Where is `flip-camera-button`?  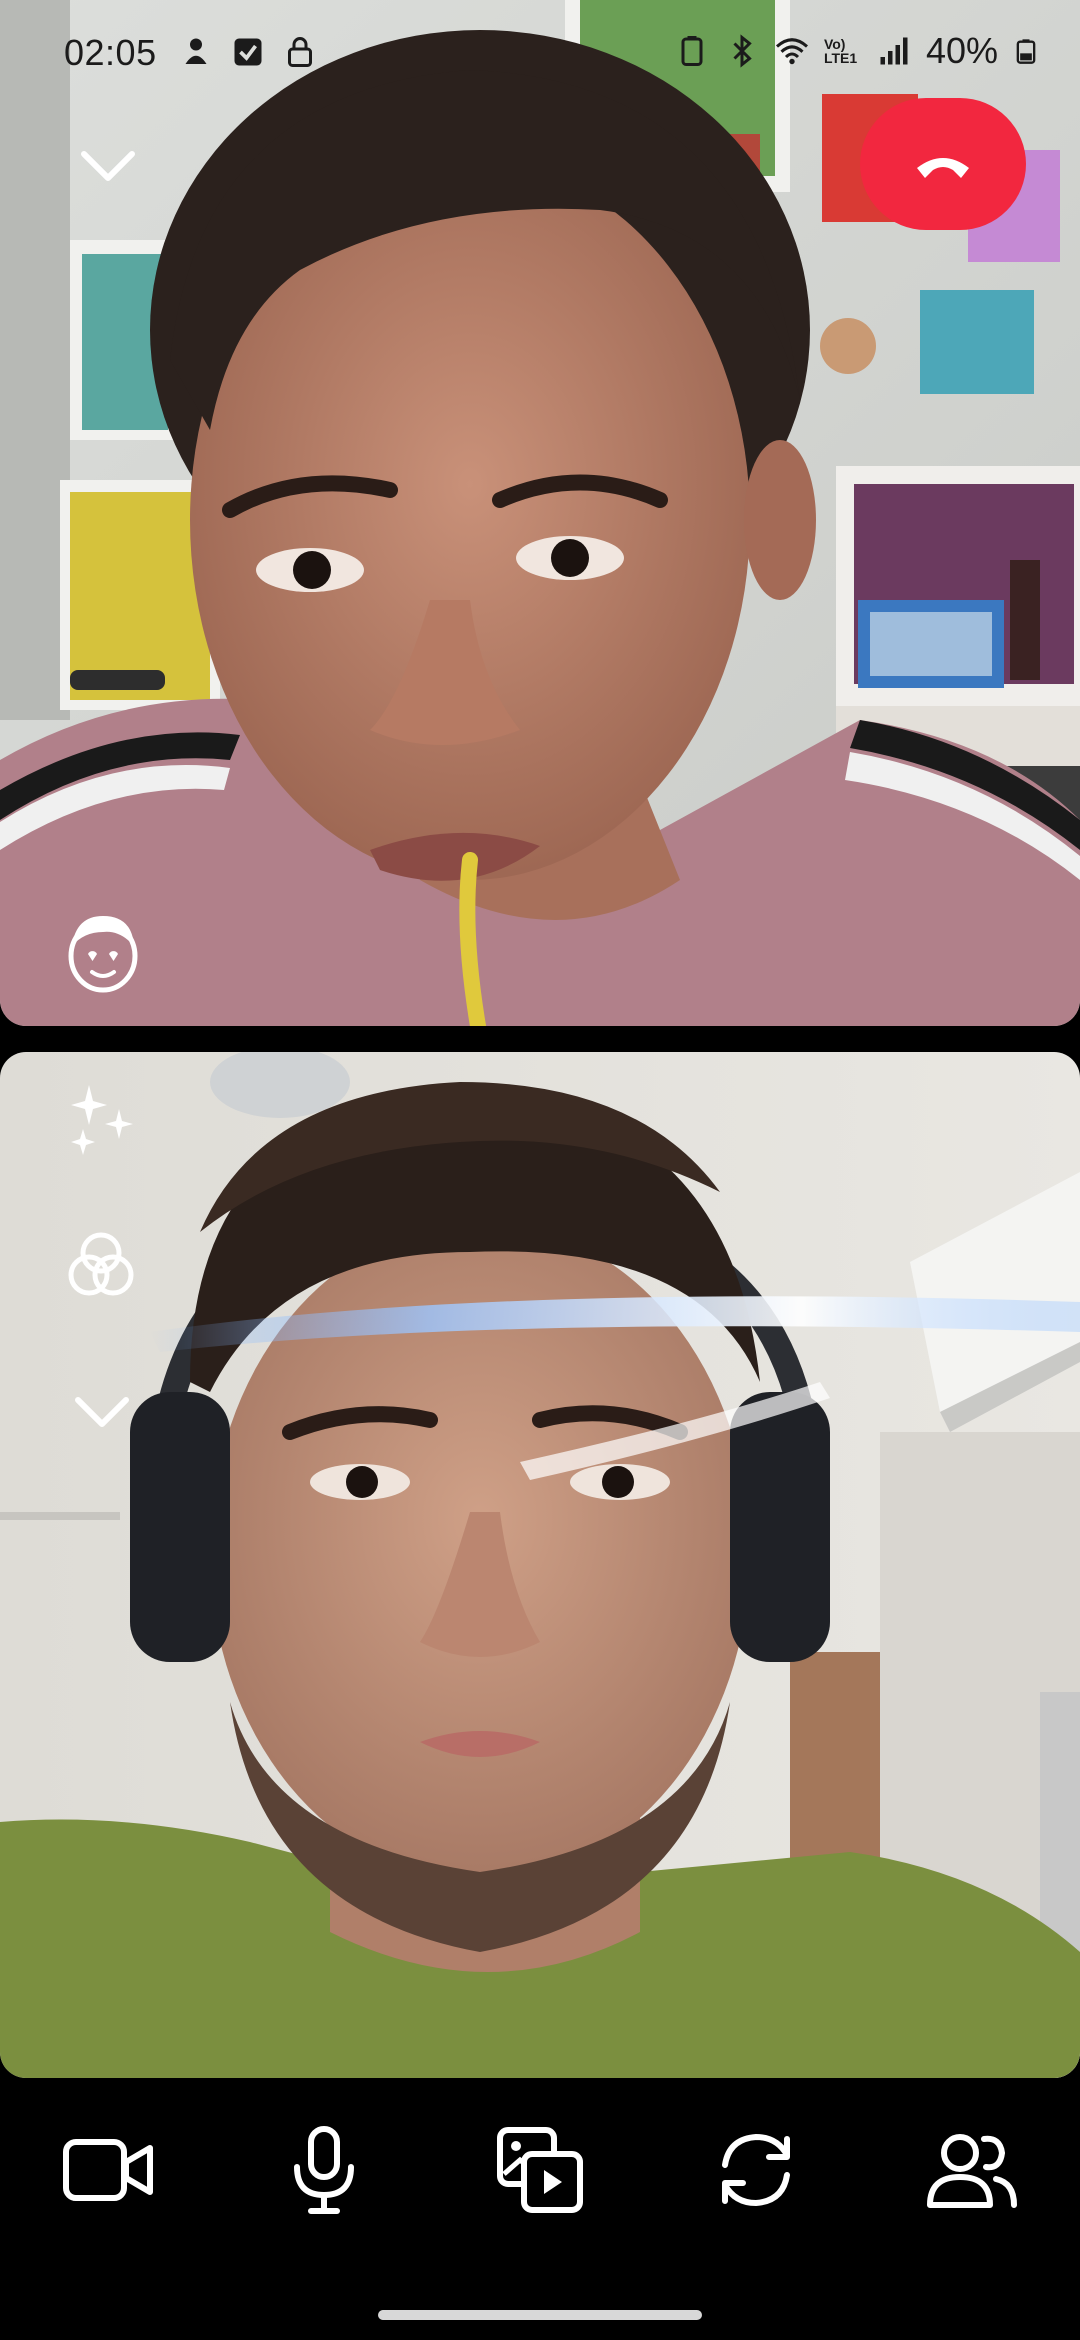
flip-camera-button is located at coordinates (756, 2170).